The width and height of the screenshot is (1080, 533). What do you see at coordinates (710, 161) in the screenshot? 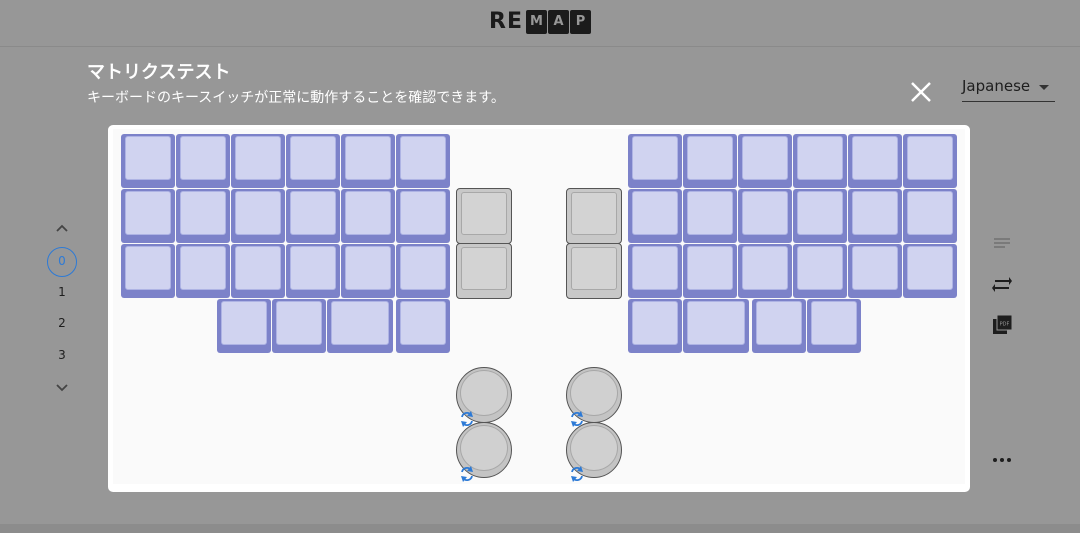
I see `key-r-r0-c1` at bounding box center [710, 161].